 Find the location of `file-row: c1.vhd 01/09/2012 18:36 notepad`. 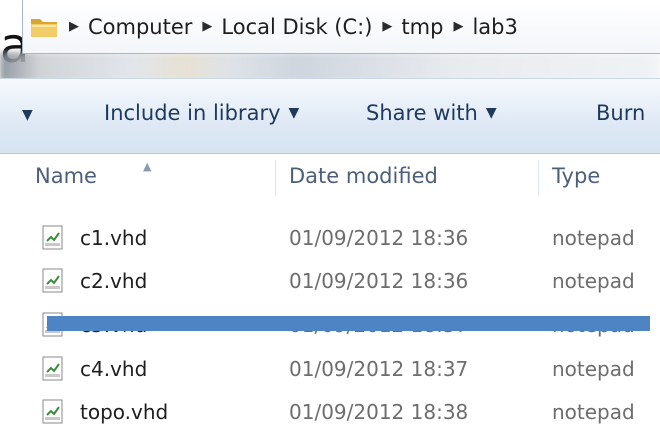

file-row: c1.vhd 01/09/2012 18:36 notepad is located at coordinates (330, 238).